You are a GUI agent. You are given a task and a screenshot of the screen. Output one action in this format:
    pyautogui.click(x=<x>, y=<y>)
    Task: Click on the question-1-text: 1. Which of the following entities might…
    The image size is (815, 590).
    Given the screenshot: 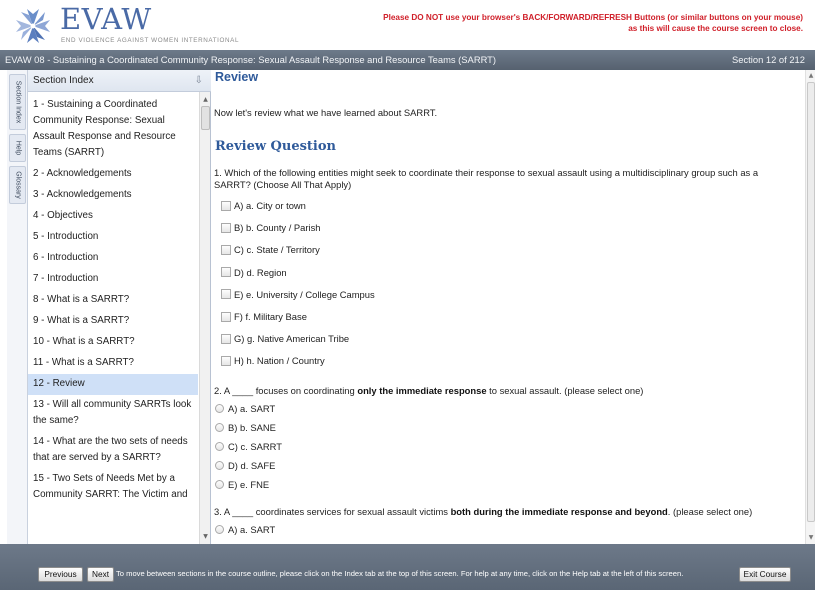 What is the action you would take?
    pyautogui.click(x=486, y=178)
    